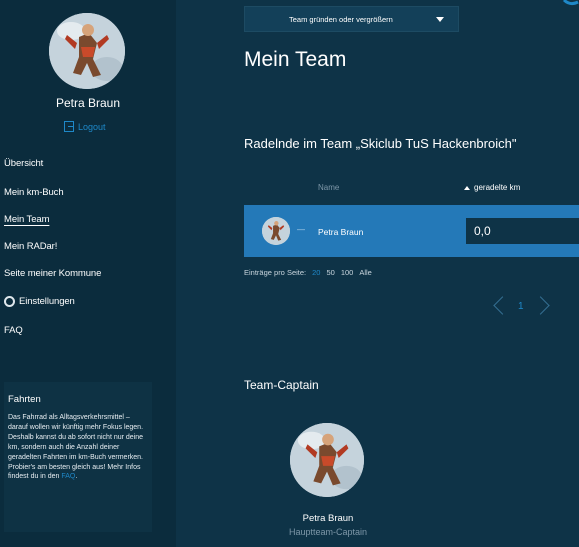  I want to click on faq-link: FAQ, so click(68, 476).